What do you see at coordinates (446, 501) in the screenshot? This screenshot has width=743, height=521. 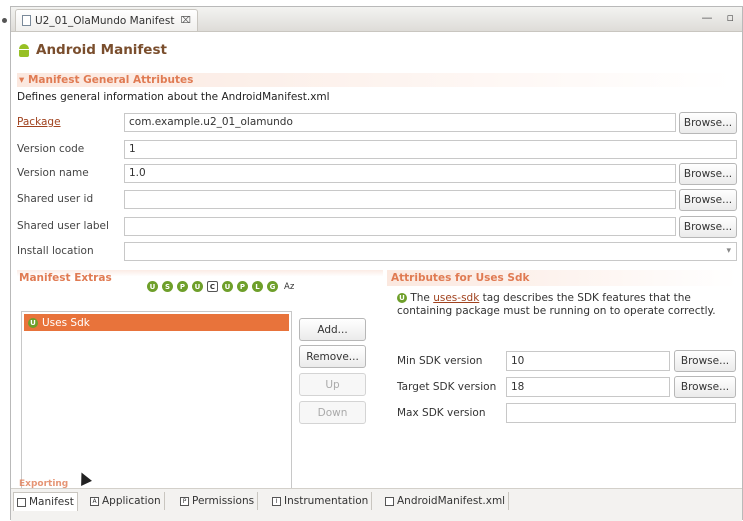 I see `tab-android-manifest-xml: AndroidManifest.xml` at bounding box center [446, 501].